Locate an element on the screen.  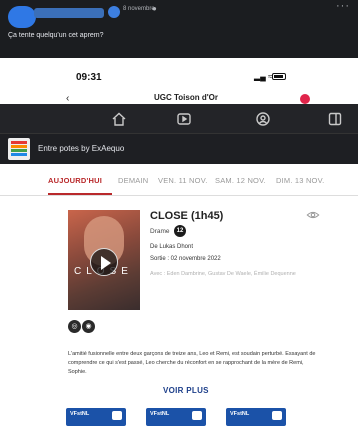
see-more-button: VOIR PLUS is located at coordinates (186, 390).